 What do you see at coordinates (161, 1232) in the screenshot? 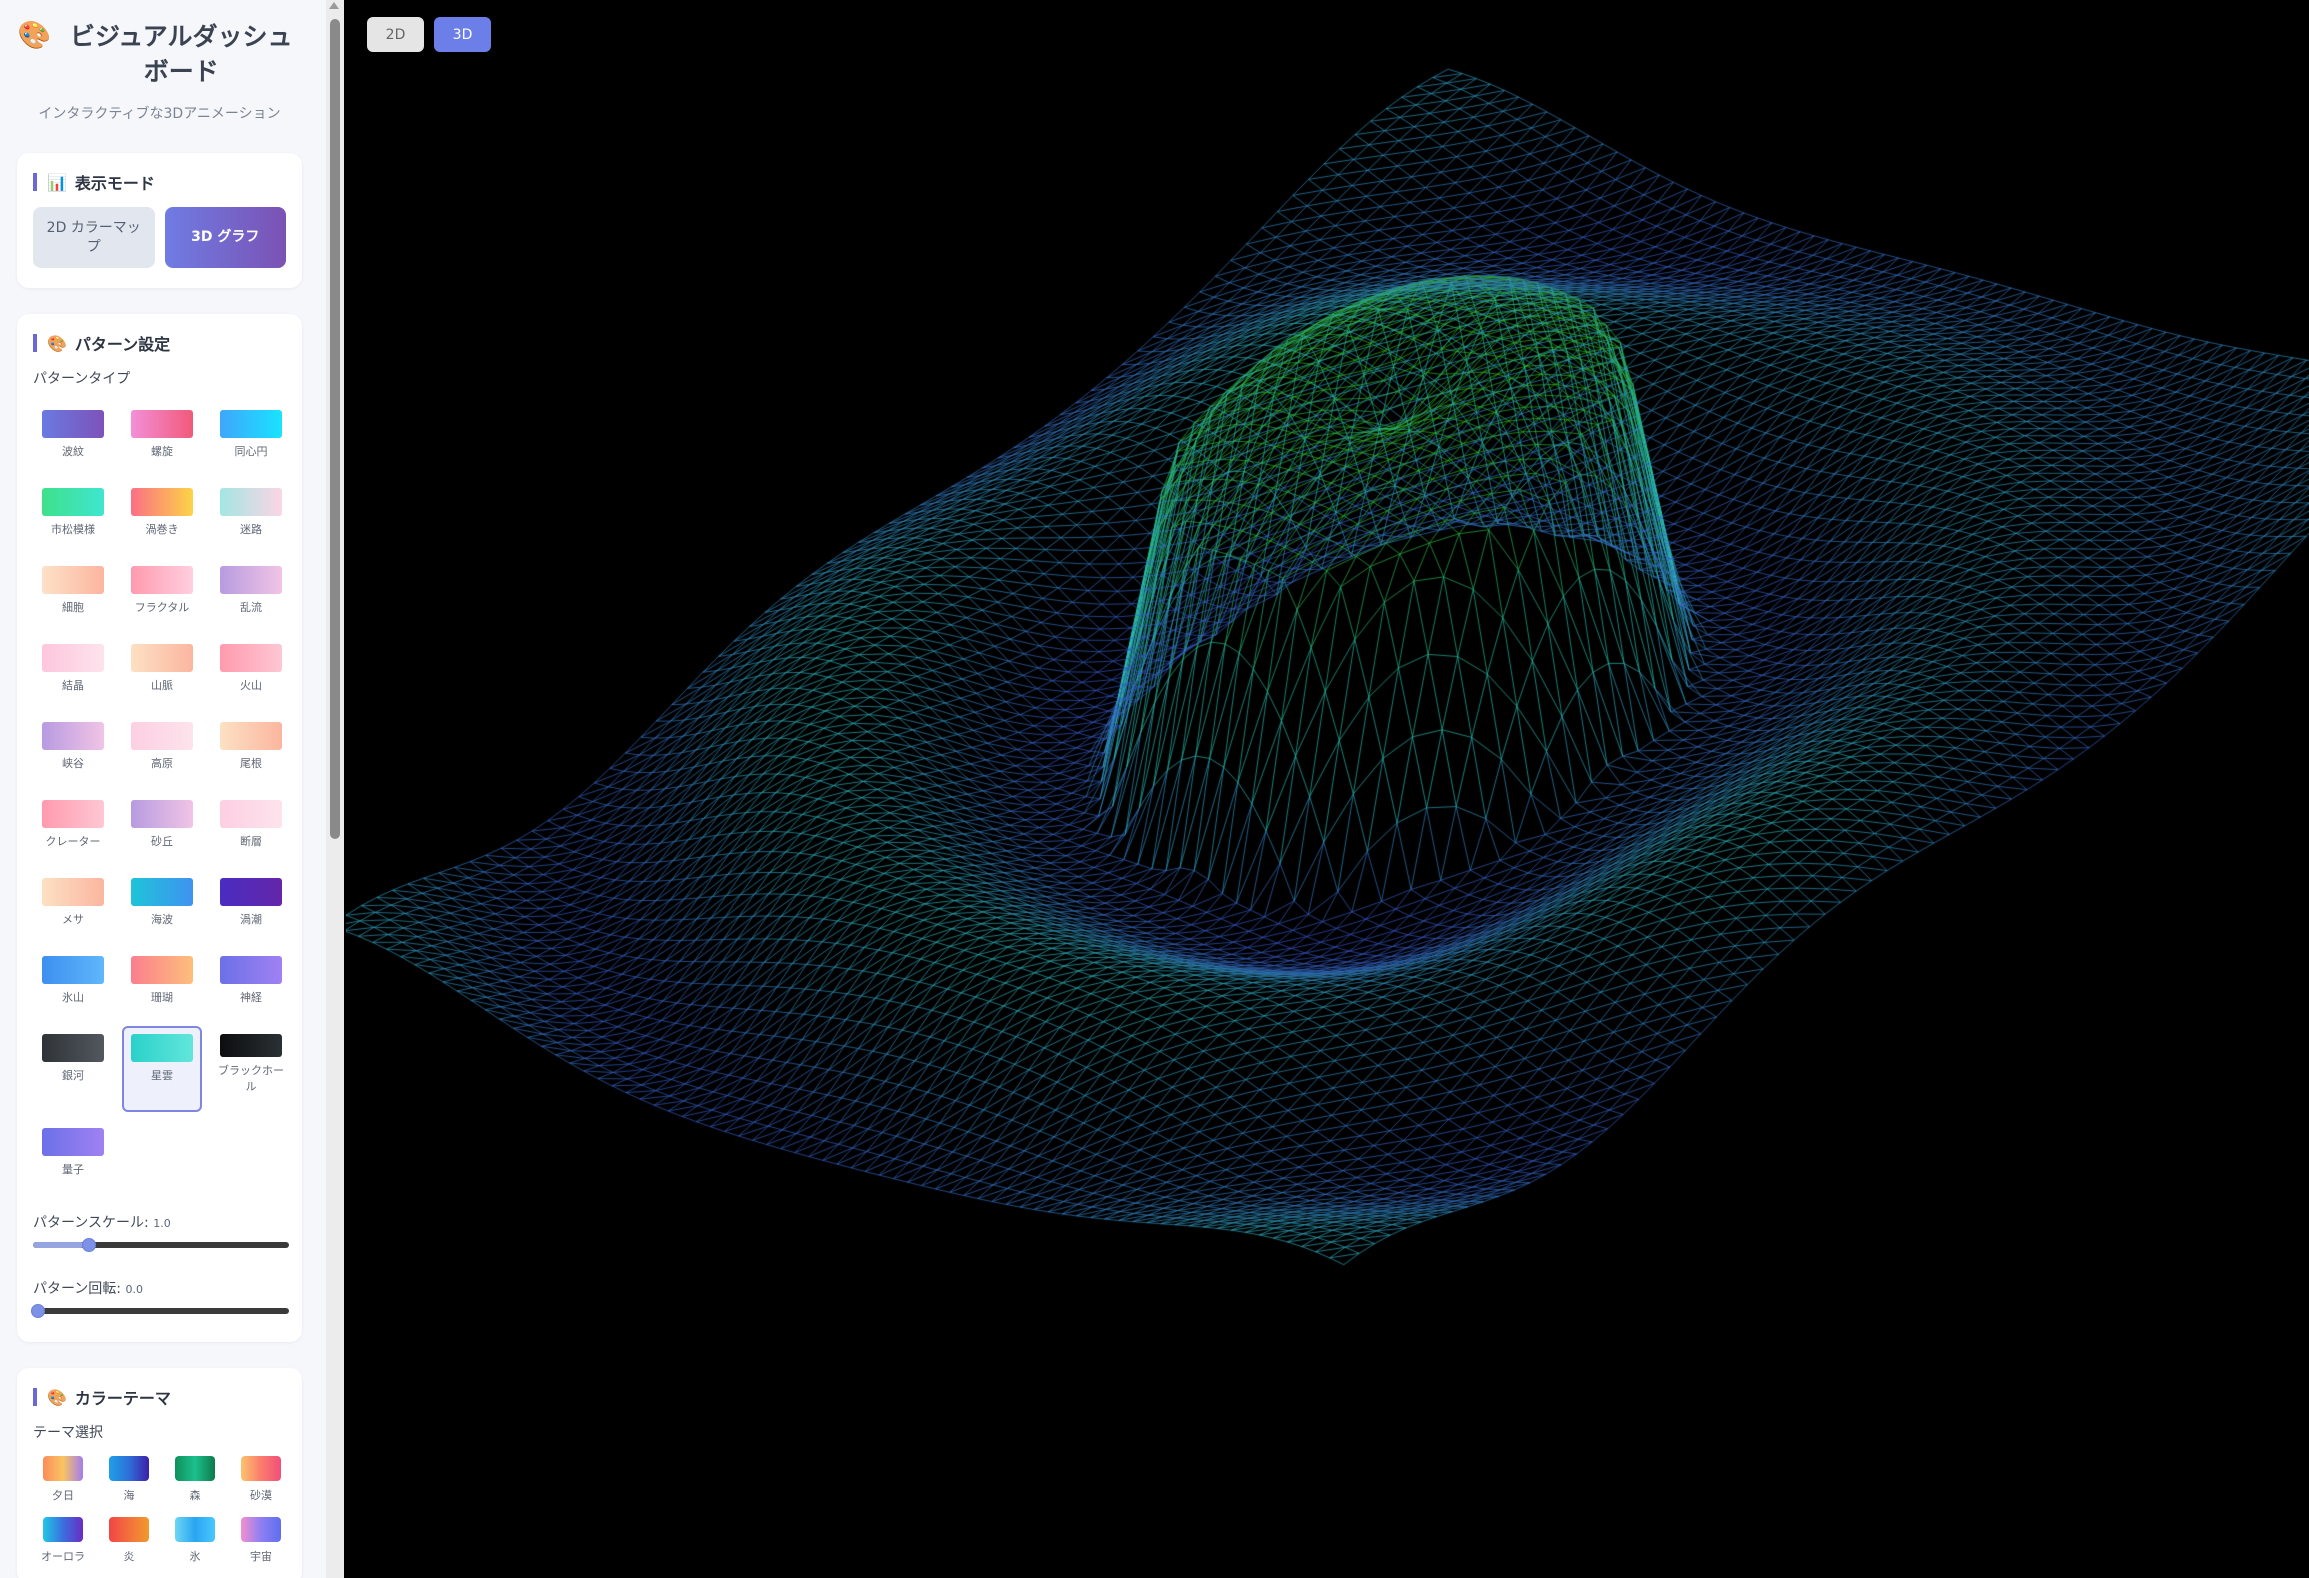
I see `pattern-scale-control: パターンスケール: 1.0` at bounding box center [161, 1232].